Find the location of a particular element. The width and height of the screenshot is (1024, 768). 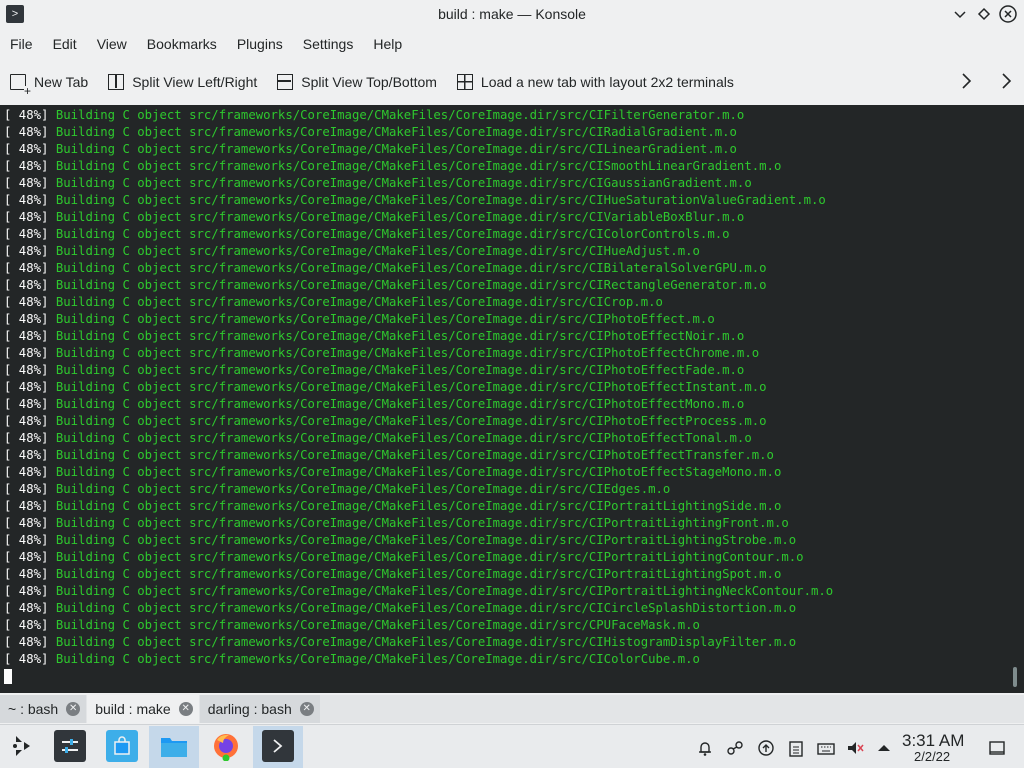

expand-tray-icon is located at coordinates (884, 748).